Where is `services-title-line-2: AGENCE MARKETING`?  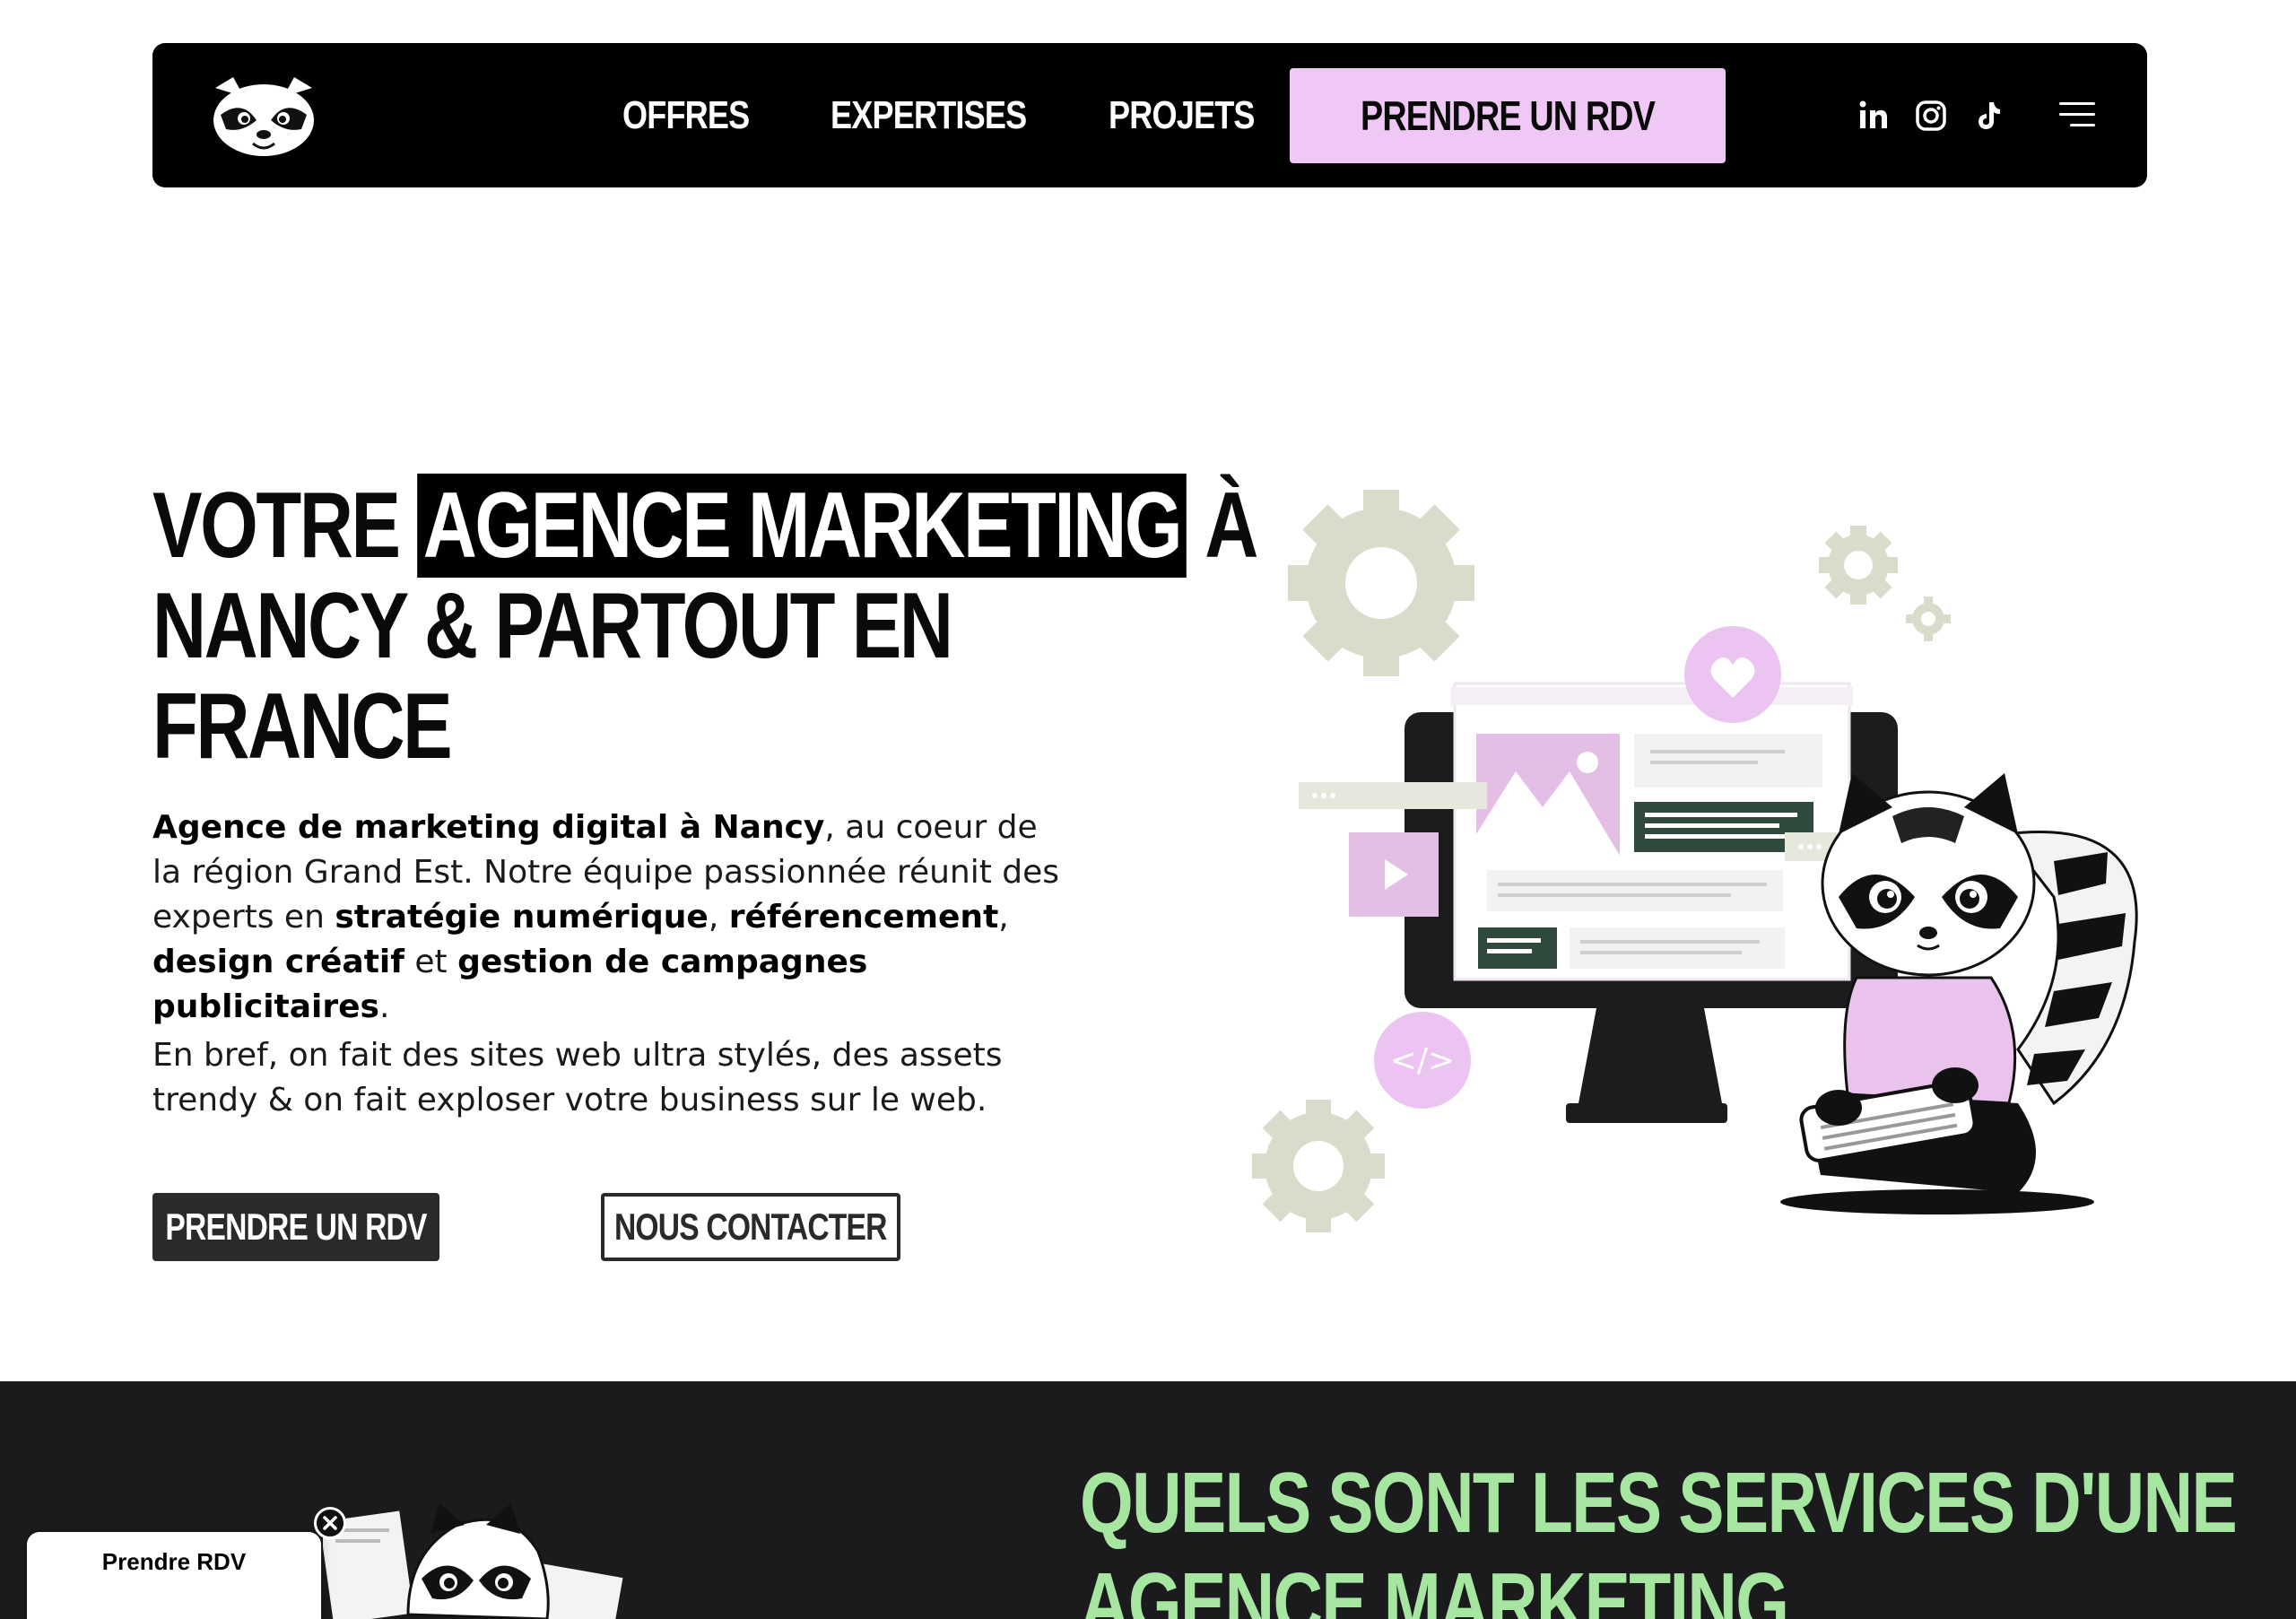
services-title-line-2: AGENCE MARKETING is located at coordinates (1434, 1587).